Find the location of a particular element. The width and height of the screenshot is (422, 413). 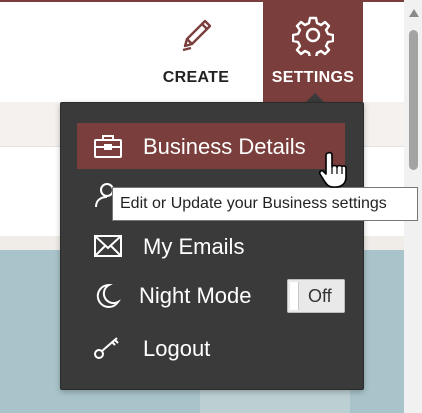

toggle-state-label: Off is located at coordinates (320, 296).